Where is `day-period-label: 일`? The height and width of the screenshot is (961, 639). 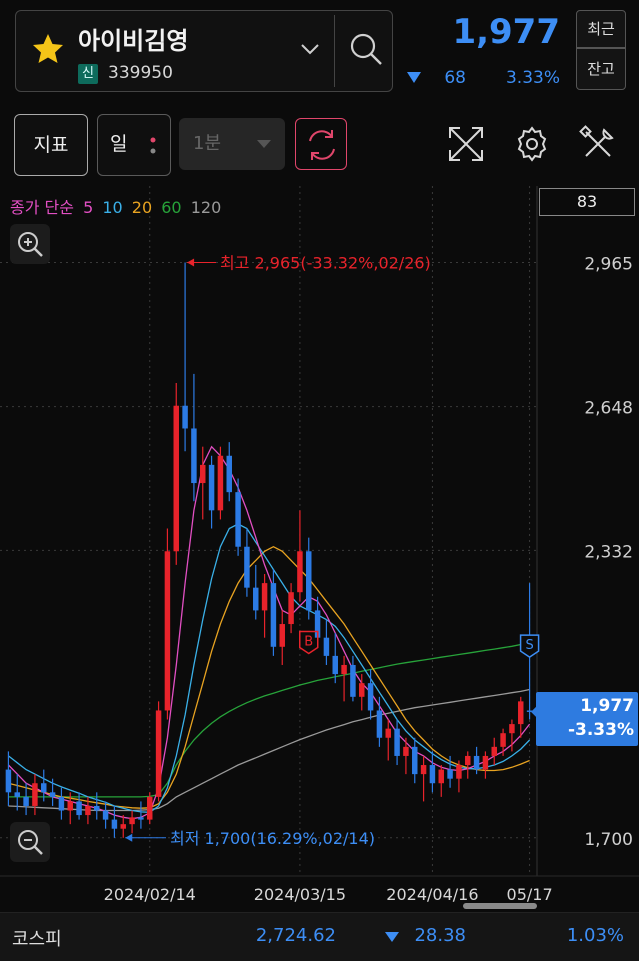
day-period-label: 일 is located at coordinates (119, 144).